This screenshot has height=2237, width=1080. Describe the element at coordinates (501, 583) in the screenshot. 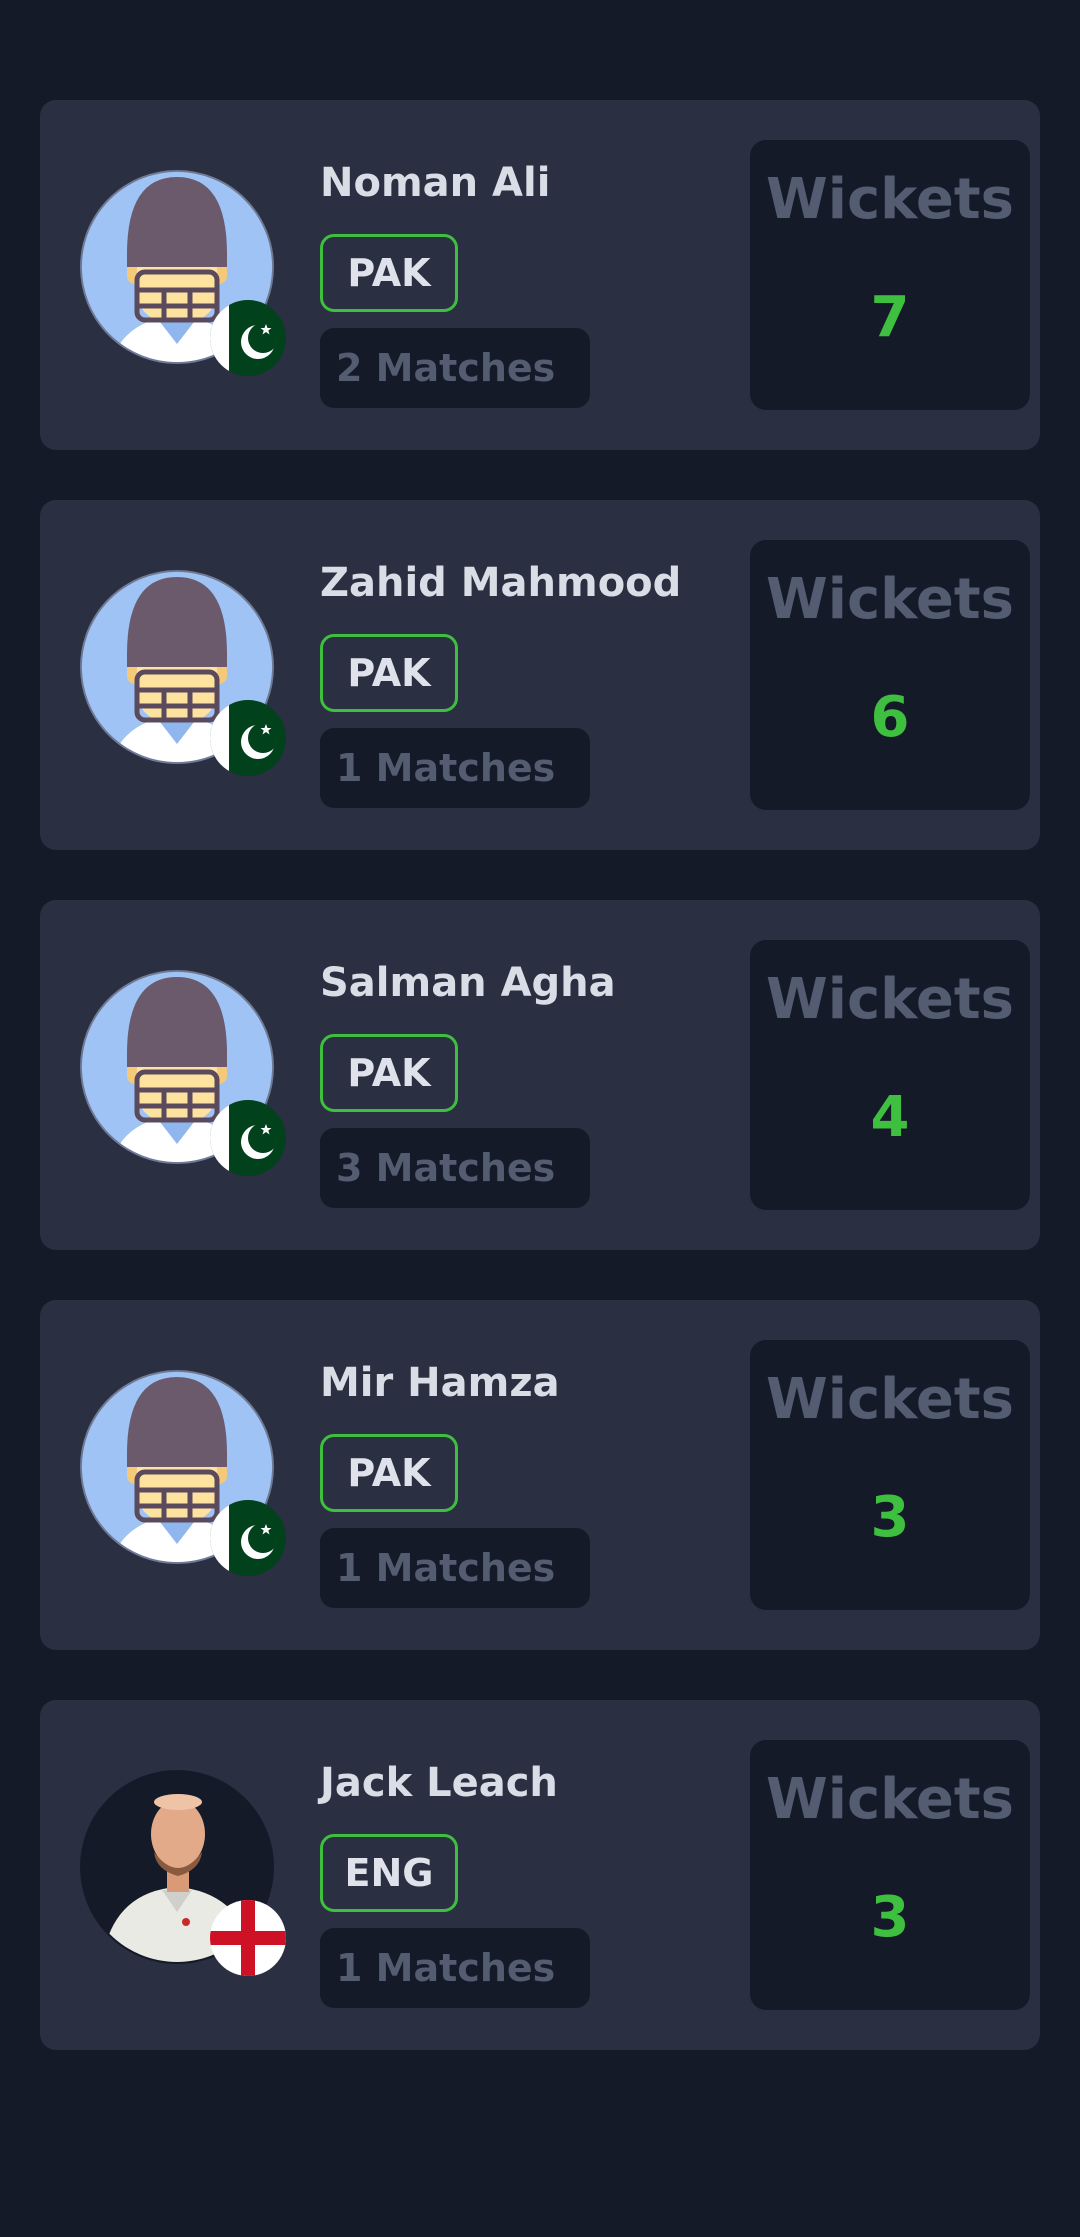

I see `player-name: Zahid Mahmood` at that location.